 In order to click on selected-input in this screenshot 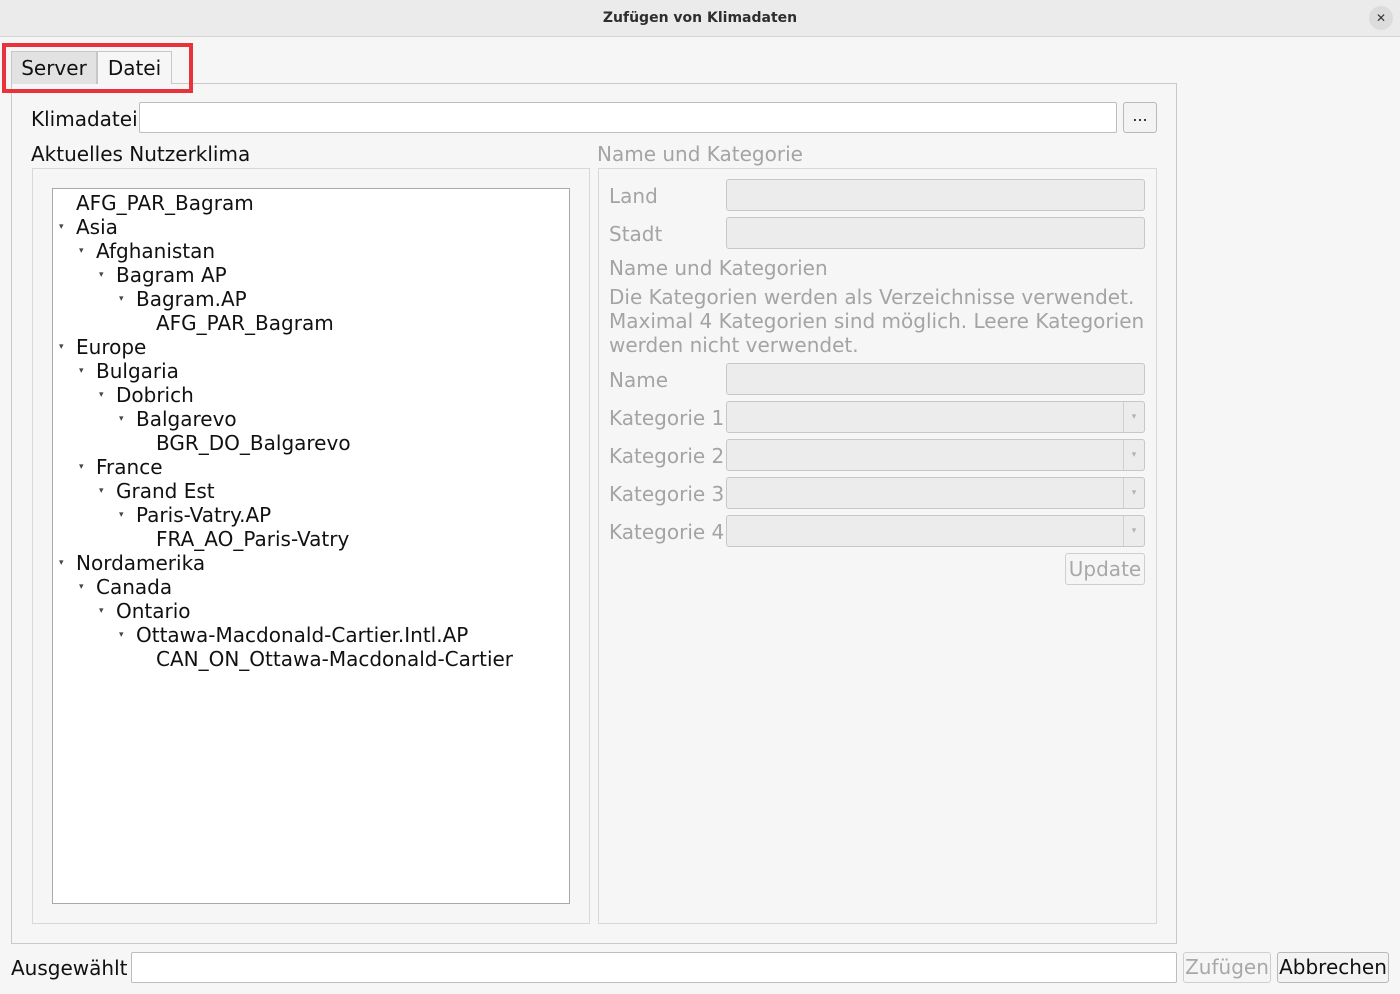, I will do `click(654, 967)`.